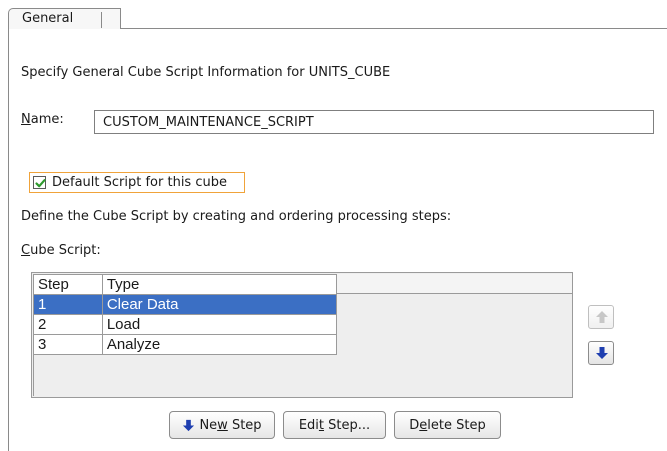 This screenshot has width=667, height=451. I want to click on delete-step-label: Delete Step, so click(447, 425).